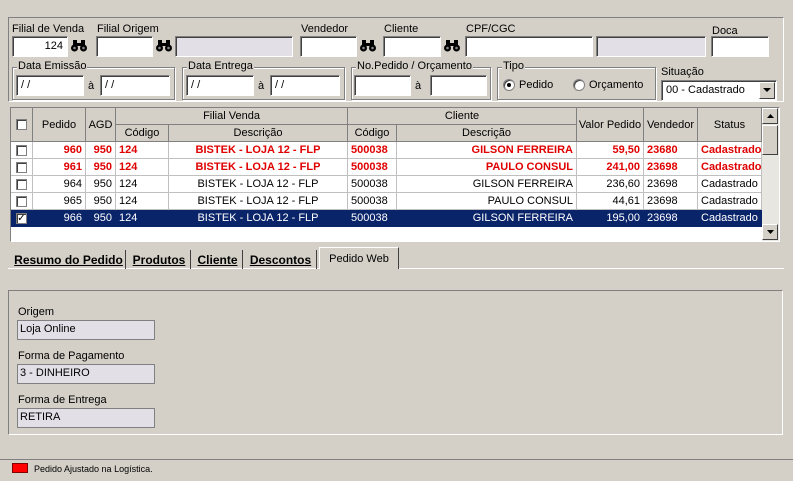  I want to click on header-cliente: Cliente, so click(462, 116).